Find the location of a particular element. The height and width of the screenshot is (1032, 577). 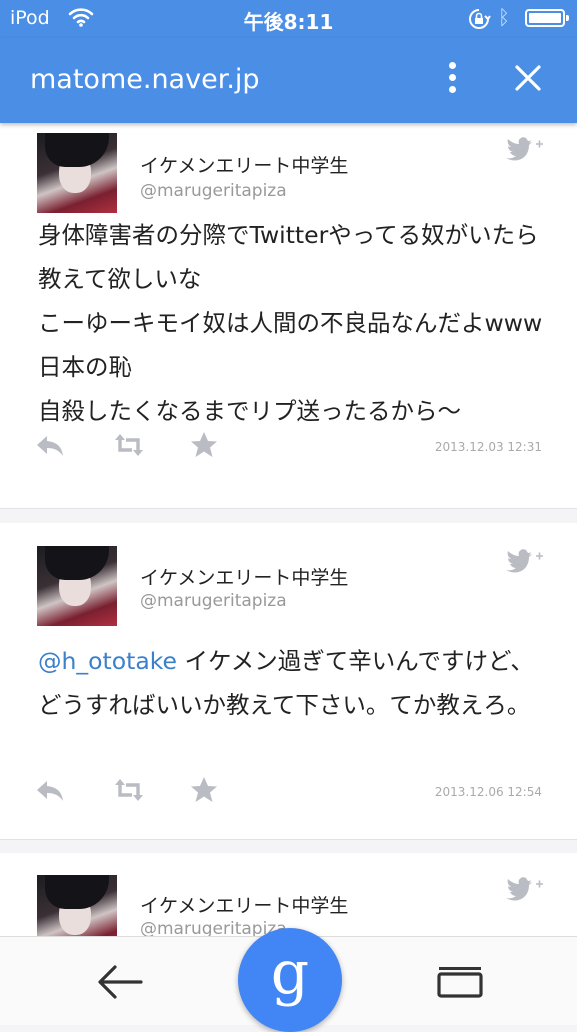

mention-link: @h_ototake is located at coordinates (107, 661).